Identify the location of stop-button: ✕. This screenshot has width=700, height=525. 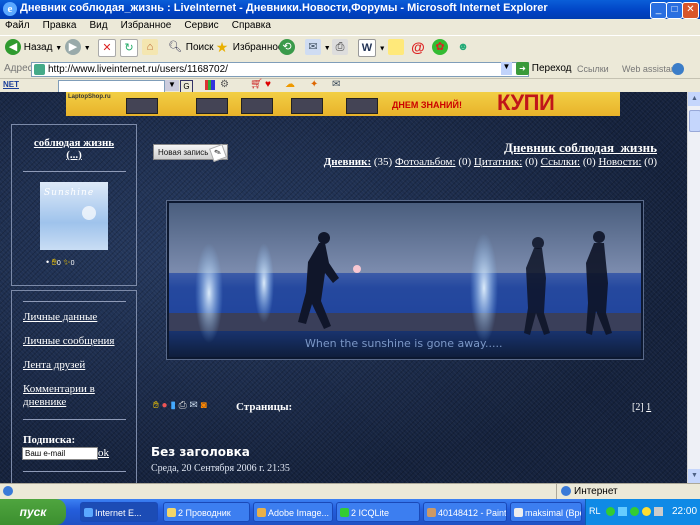
(107, 48).